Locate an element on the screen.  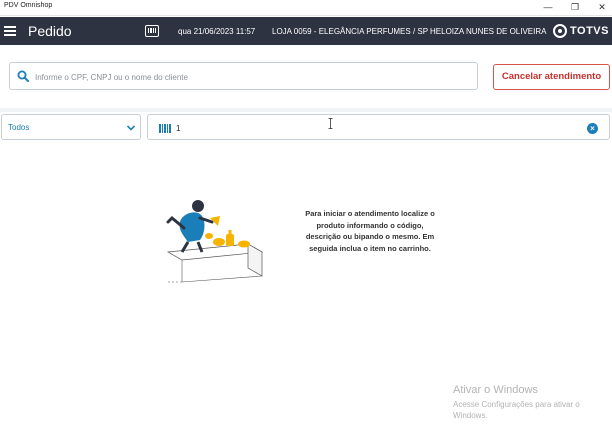
page-title: Pedido is located at coordinates (50, 31).